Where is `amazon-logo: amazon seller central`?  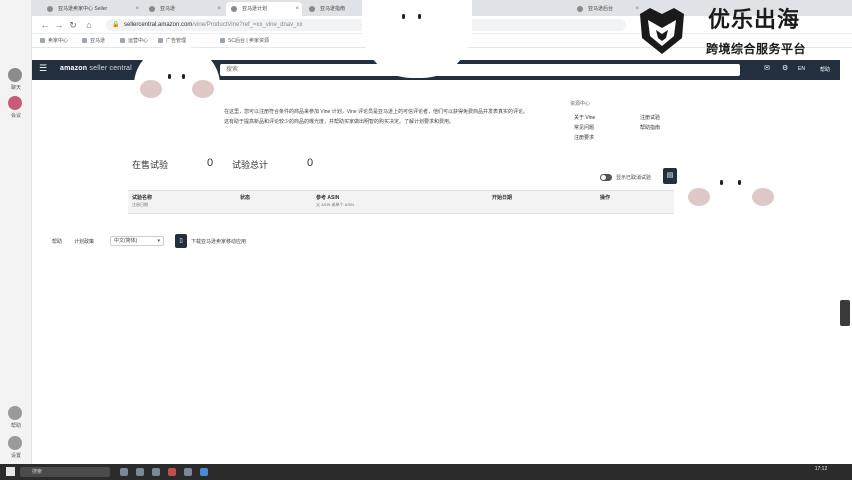
amazon-logo: amazon seller central is located at coordinates (96, 68).